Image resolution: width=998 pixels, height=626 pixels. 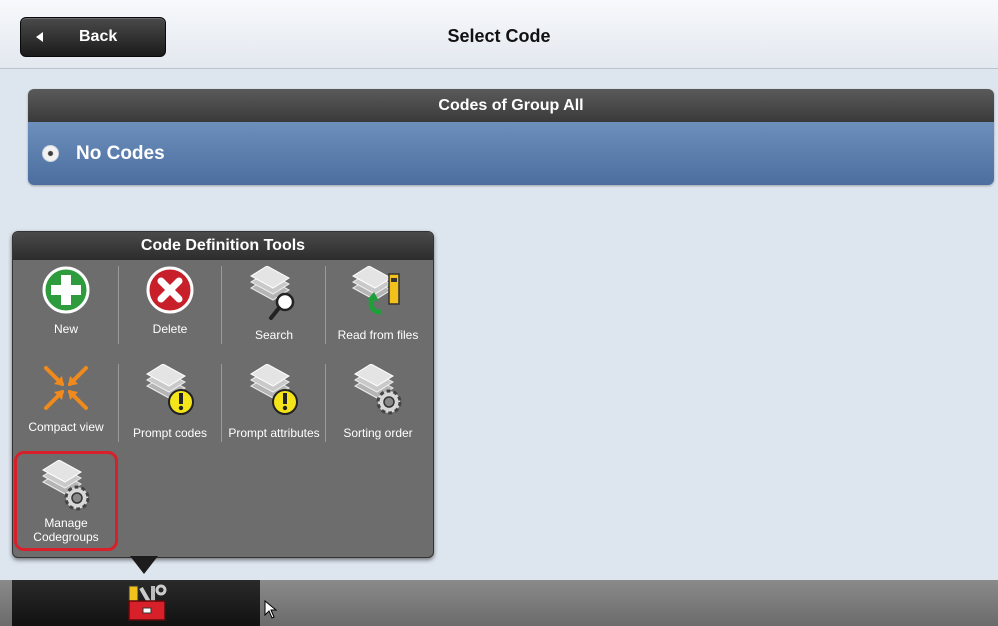 I want to click on tool-label: Compact view, so click(x=66, y=427).